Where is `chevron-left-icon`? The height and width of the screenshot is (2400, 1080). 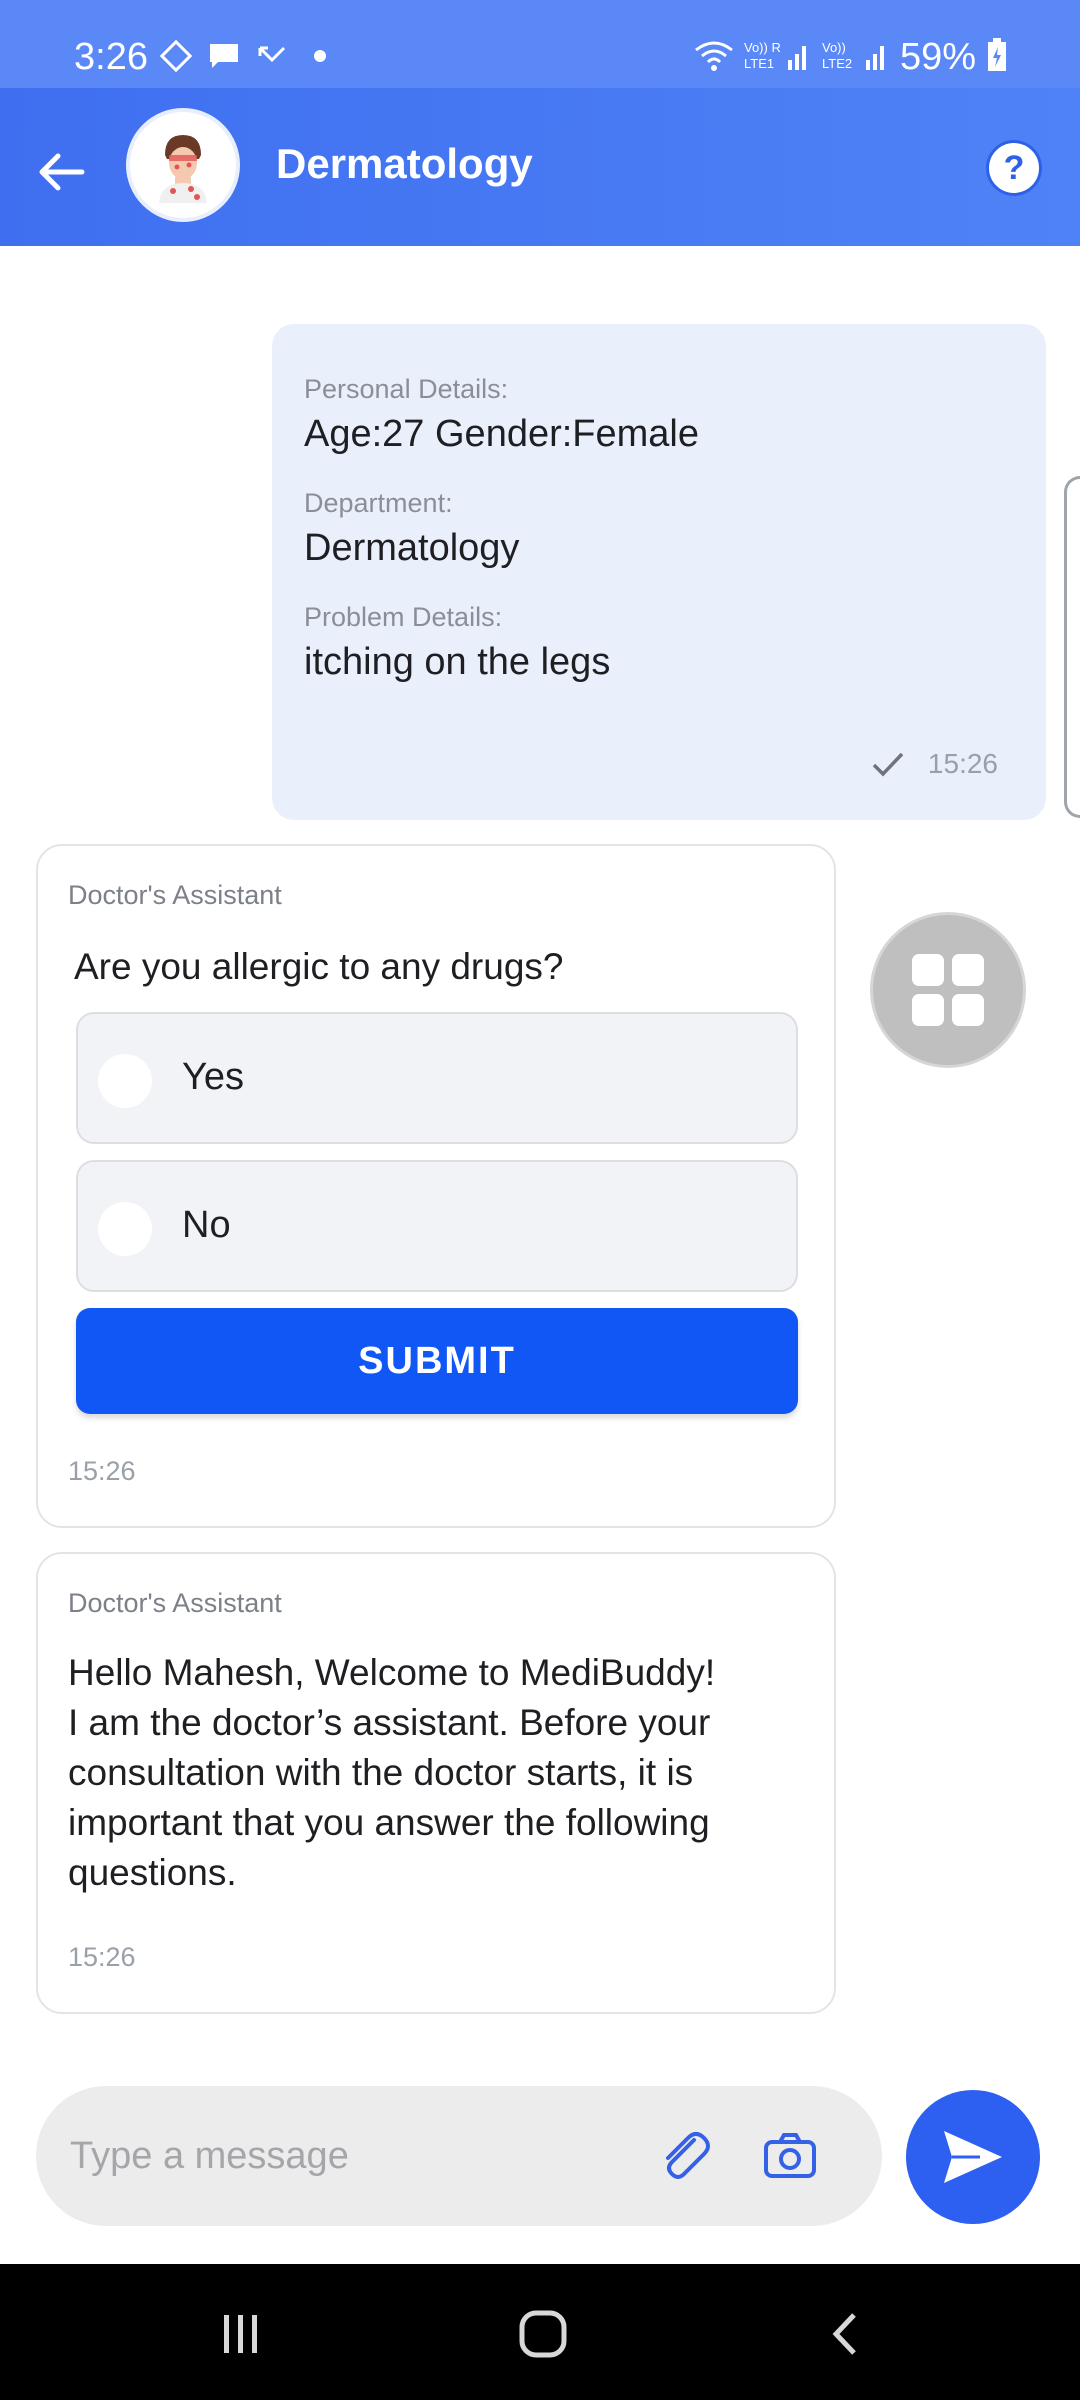 chevron-left-icon is located at coordinates (844, 2334).